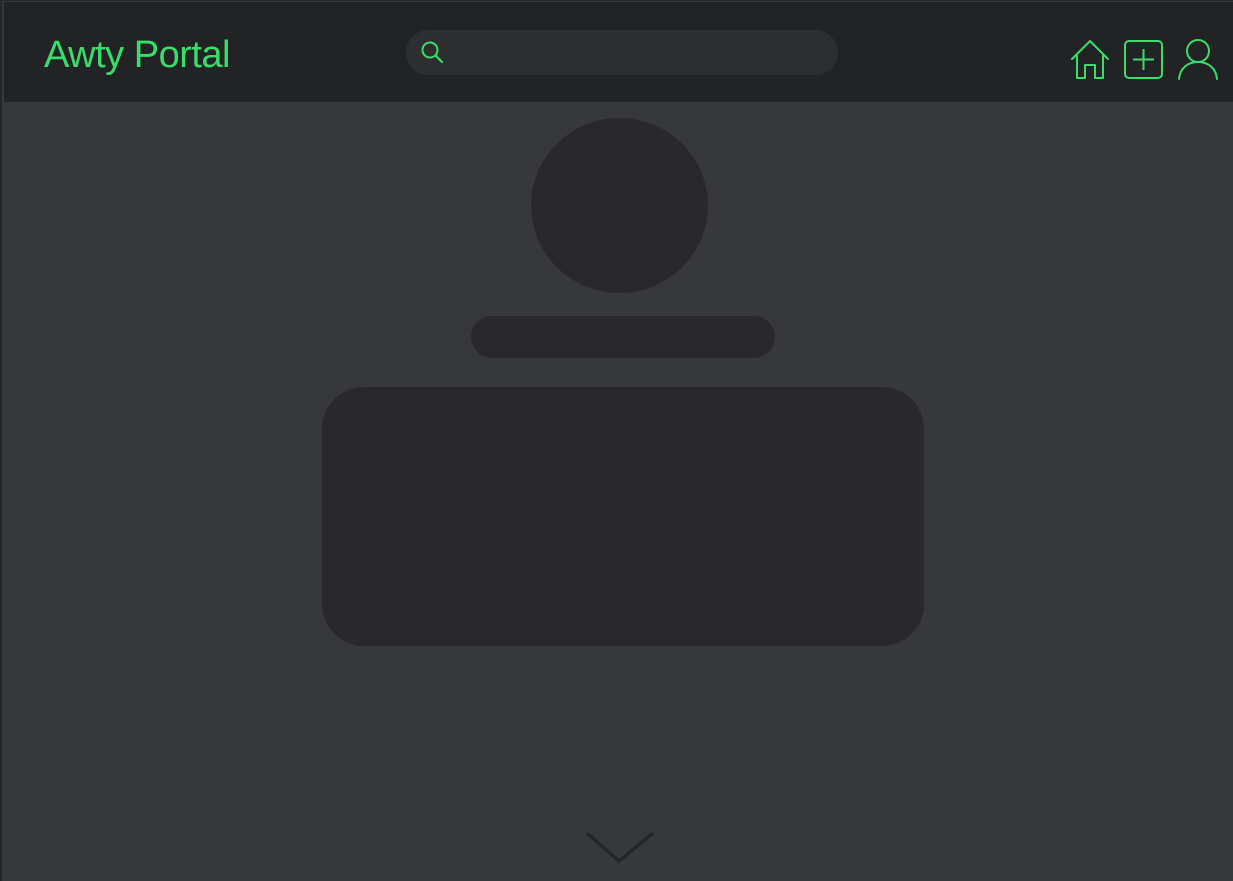  I want to click on search-bar, so click(622, 53).